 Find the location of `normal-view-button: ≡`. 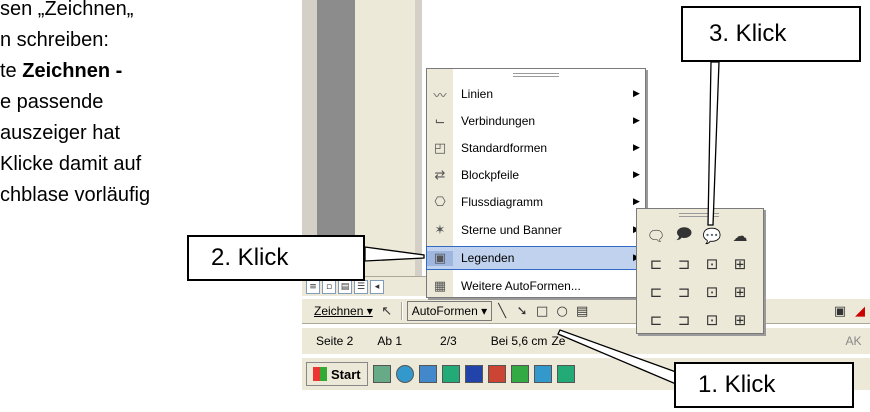

normal-view-button: ≡ is located at coordinates (313, 286).